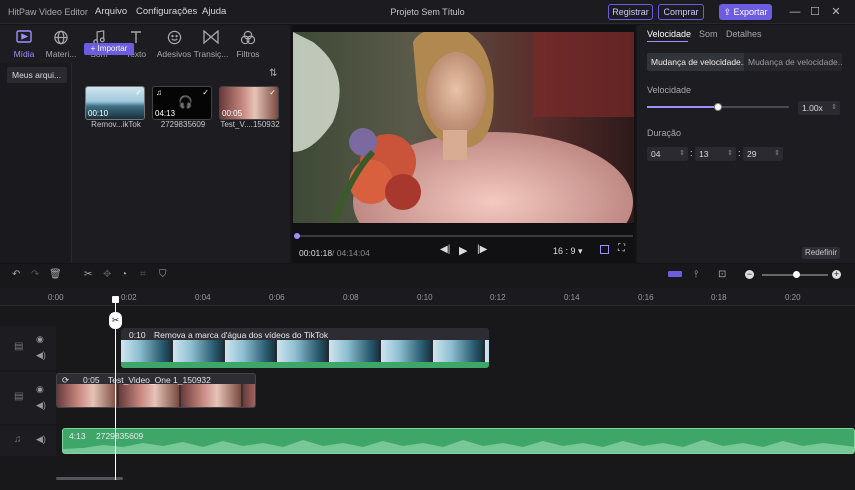 The image size is (855, 490). What do you see at coordinates (143, 274) in the screenshot?
I see `crop-tool-icon: ⌗` at bounding box center [143, 274].